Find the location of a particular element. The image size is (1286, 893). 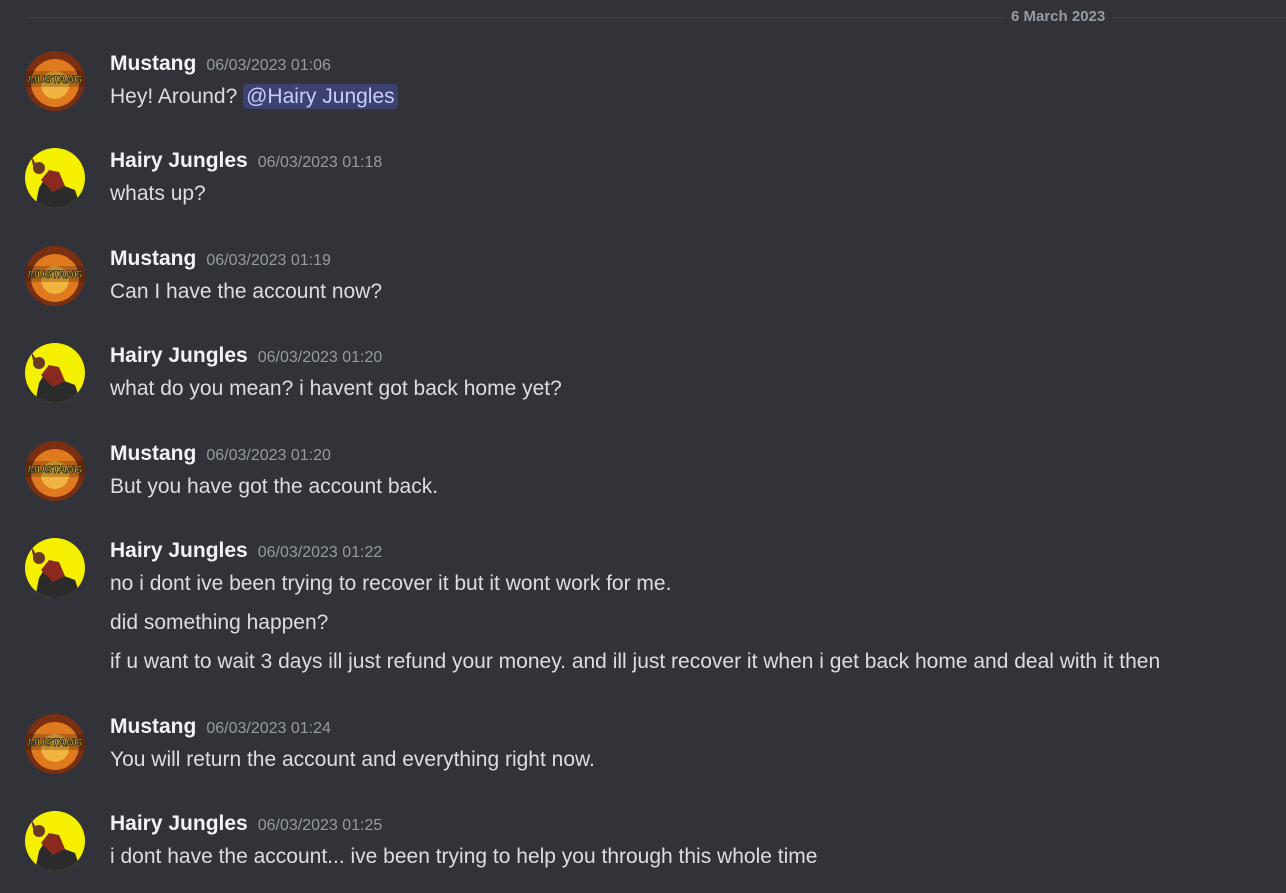

message-timestamp: 06/03/2023 01:06 is located at coordinates (268, 65).